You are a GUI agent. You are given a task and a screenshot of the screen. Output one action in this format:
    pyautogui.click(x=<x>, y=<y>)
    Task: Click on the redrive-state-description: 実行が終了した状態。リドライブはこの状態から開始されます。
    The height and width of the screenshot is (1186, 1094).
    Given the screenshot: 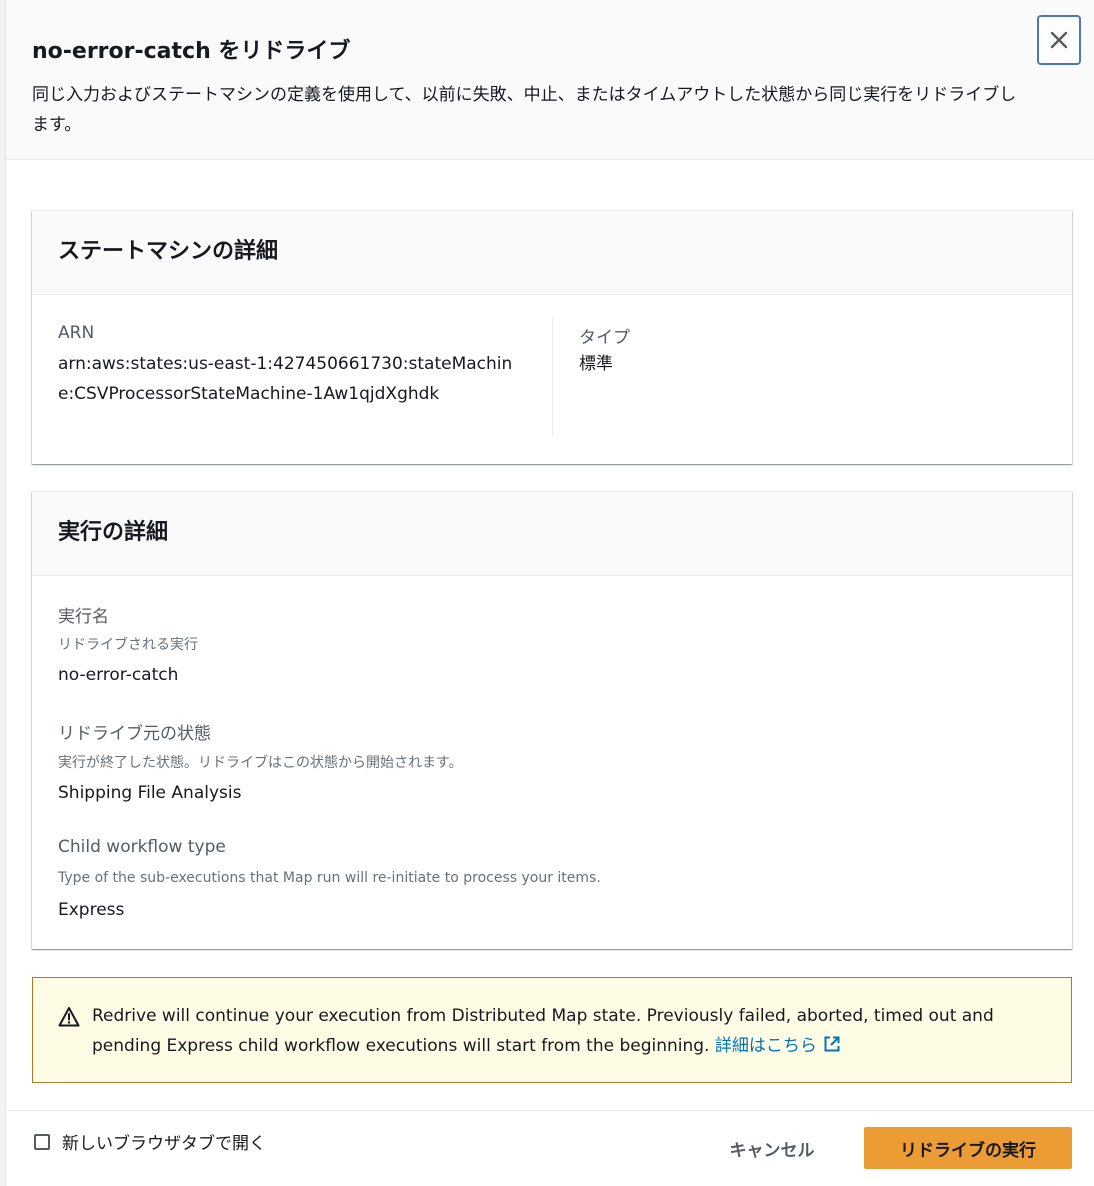 What is the action you would take?
    pyautogui.click(x=260, y=763)
    